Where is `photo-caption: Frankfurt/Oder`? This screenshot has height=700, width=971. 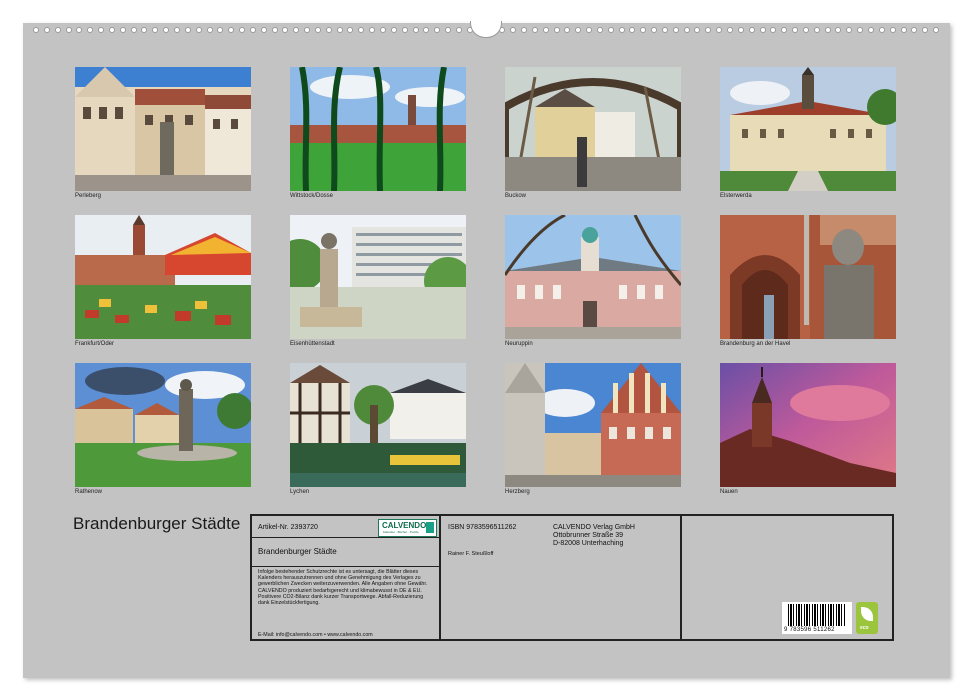 photo-caption: Frankfurt/Oder is located at coordinates (95, 344).